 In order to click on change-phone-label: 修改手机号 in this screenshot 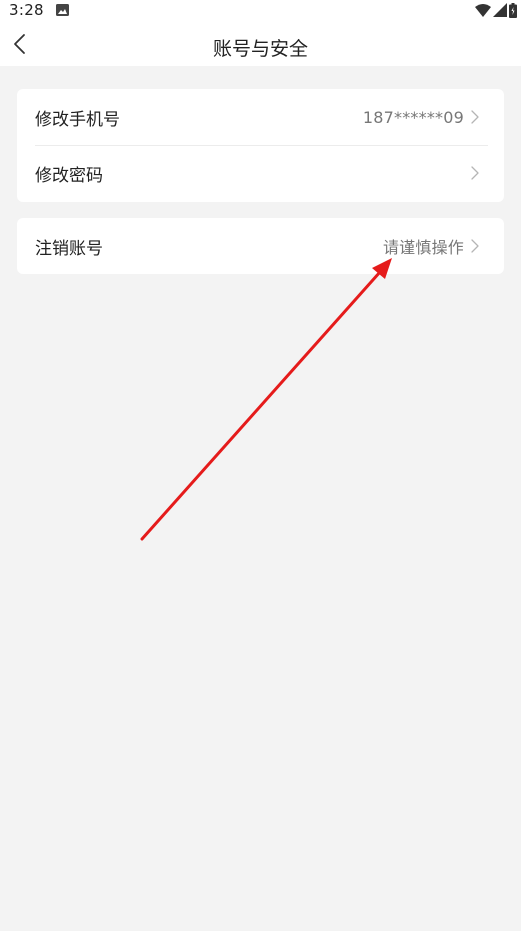, I will do `click(77, 119)`.